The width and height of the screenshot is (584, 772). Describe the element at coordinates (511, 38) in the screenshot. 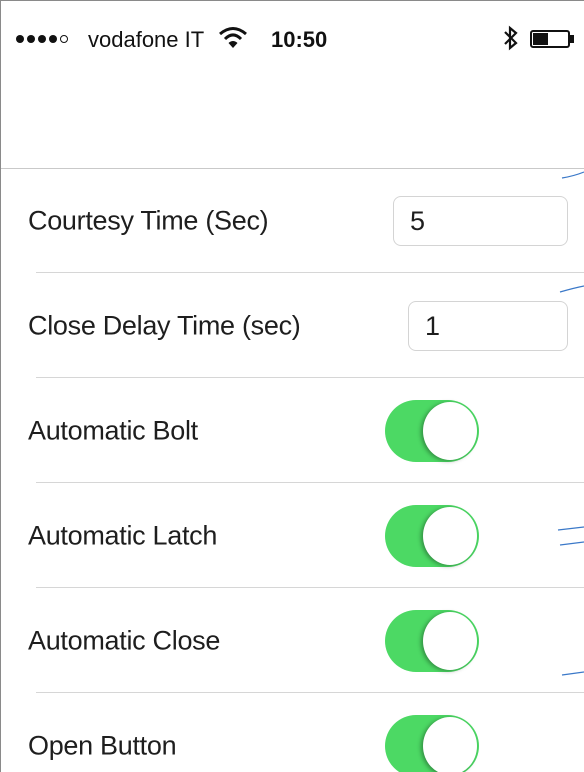

I see `bluetooth-icon` at that location.